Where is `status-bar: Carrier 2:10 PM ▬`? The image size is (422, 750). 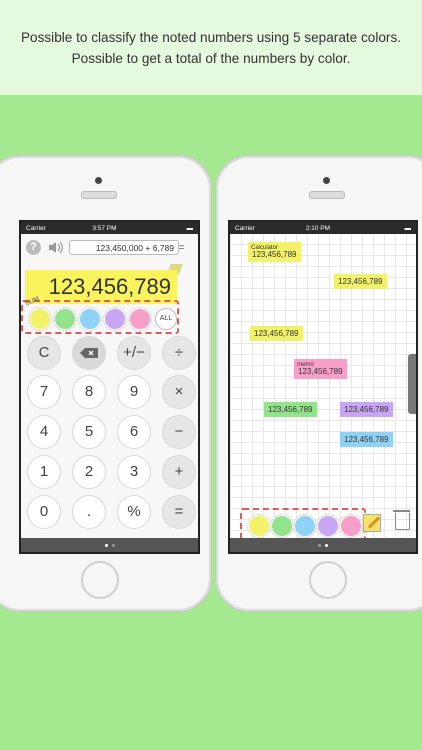
status-bar: Carrier 2:10 PM ▬ is located at coordinates (323, 228).